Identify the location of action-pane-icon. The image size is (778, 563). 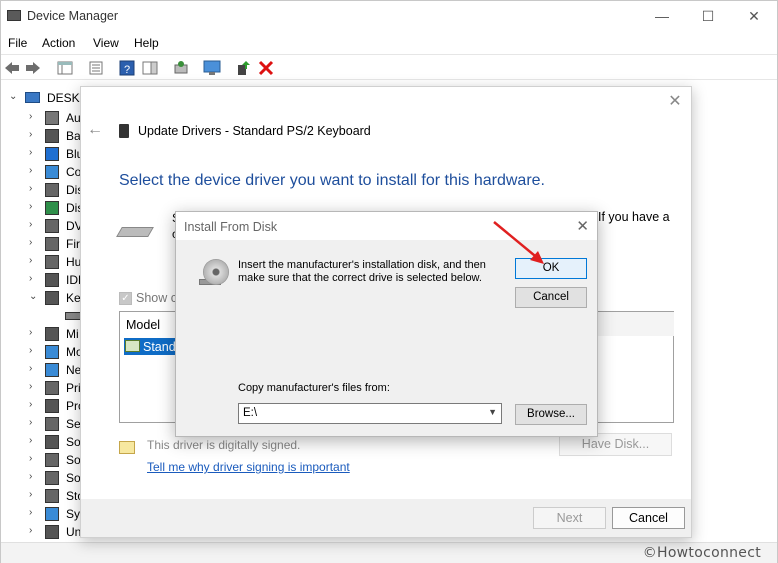
(150, 68).